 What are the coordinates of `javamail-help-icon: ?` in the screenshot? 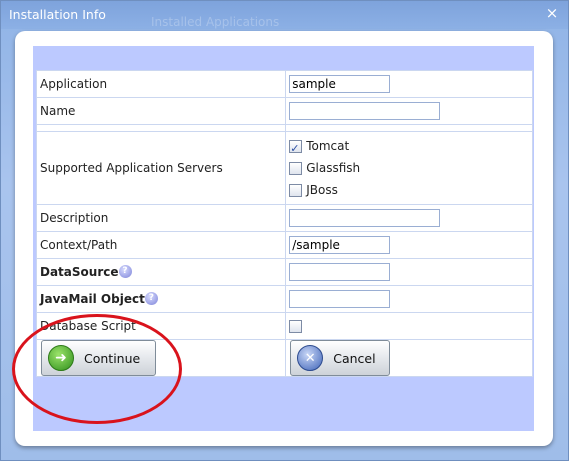 It's located at (151, 298).